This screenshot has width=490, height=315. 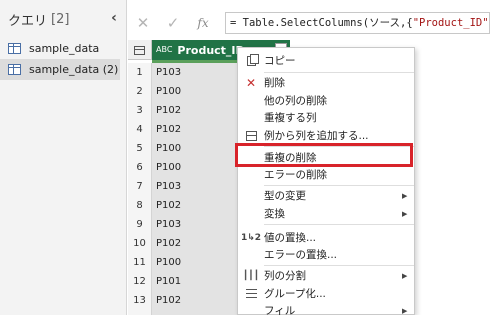 I want to click on menu-item-label: 変換, so click(x=274, y=214).